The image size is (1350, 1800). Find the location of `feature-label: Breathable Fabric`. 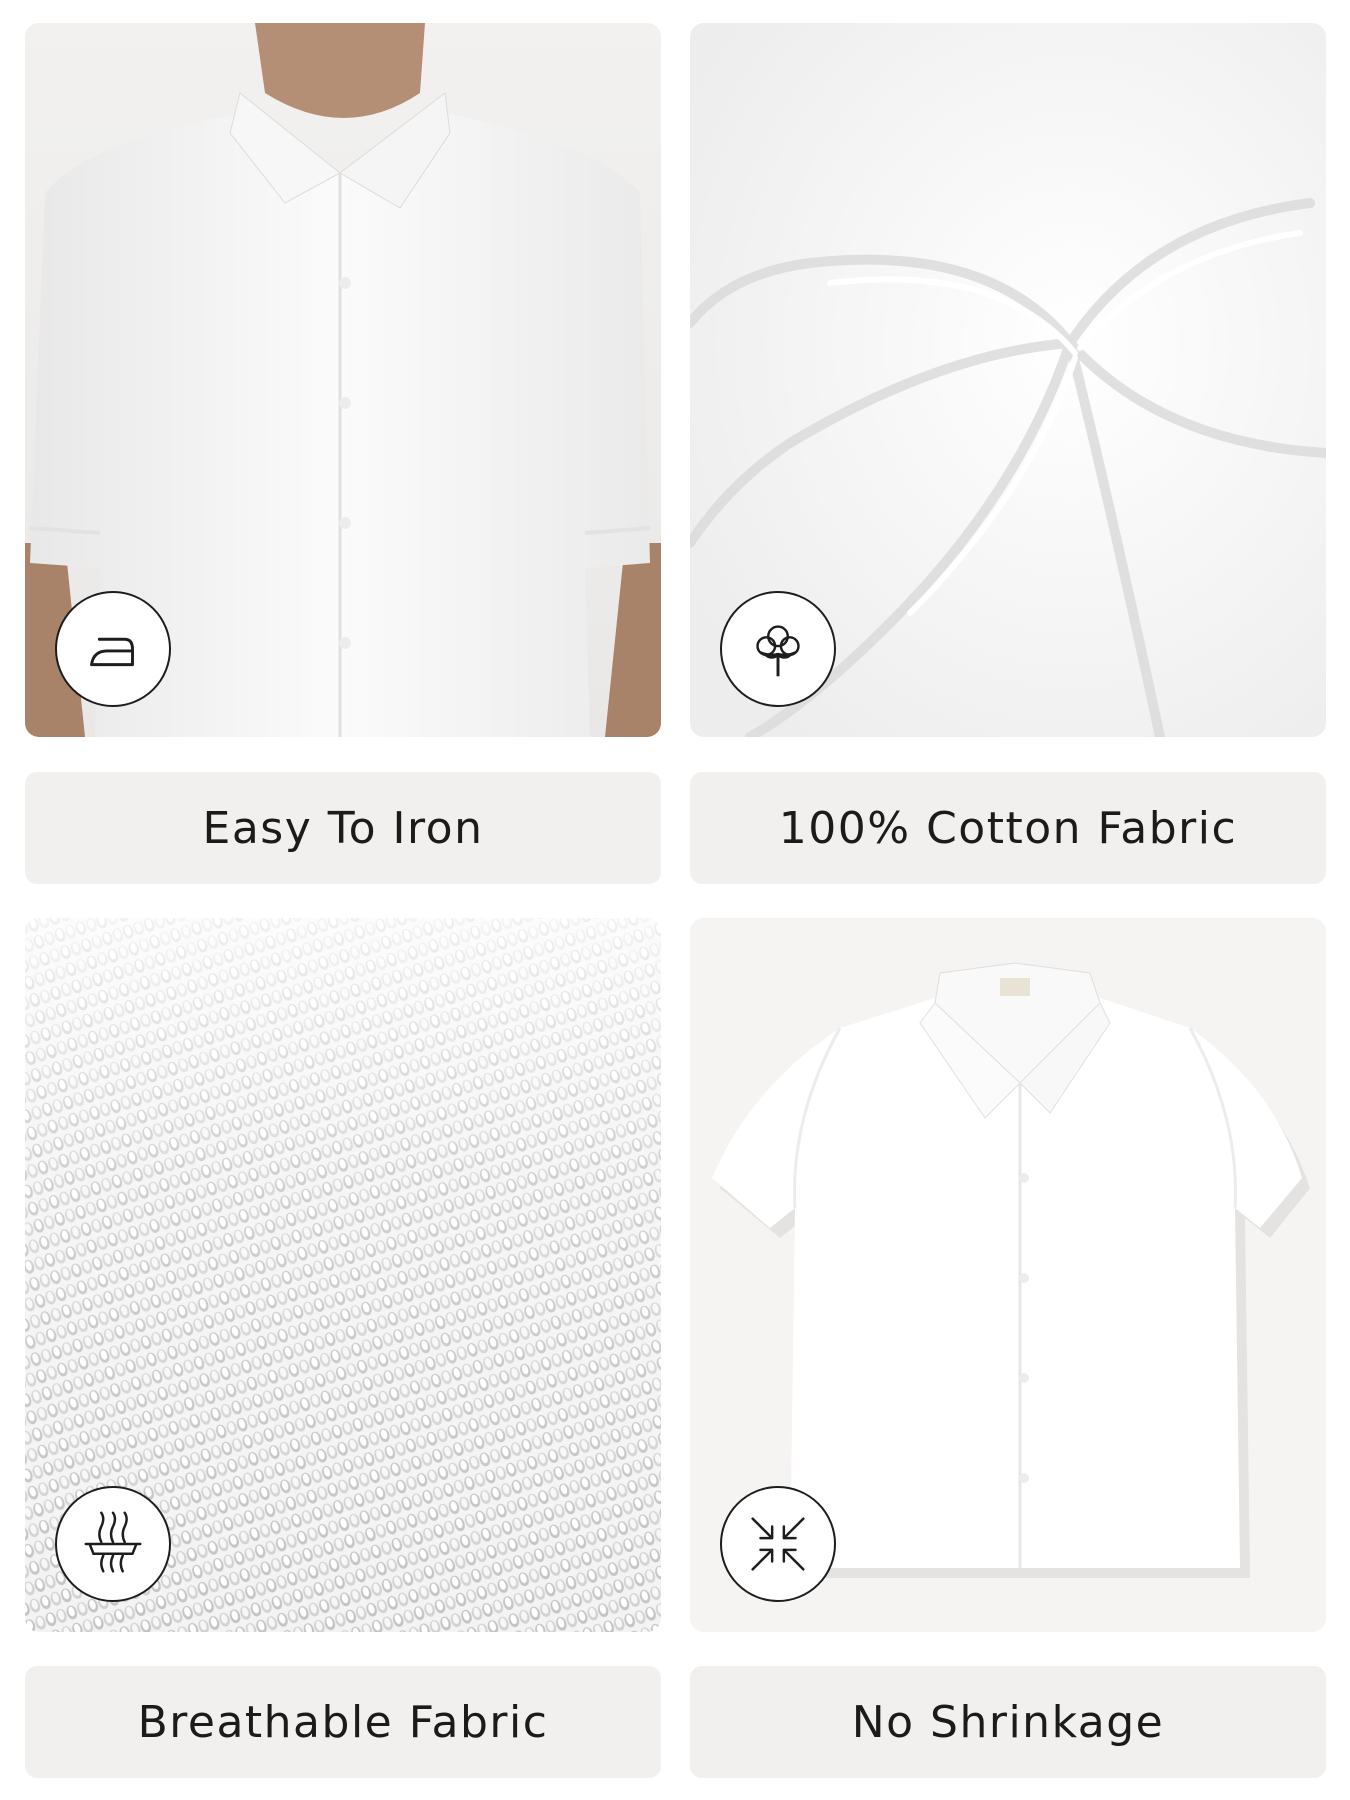

feature-label: Breathable Fabric is located at coordinates (343, 1722).